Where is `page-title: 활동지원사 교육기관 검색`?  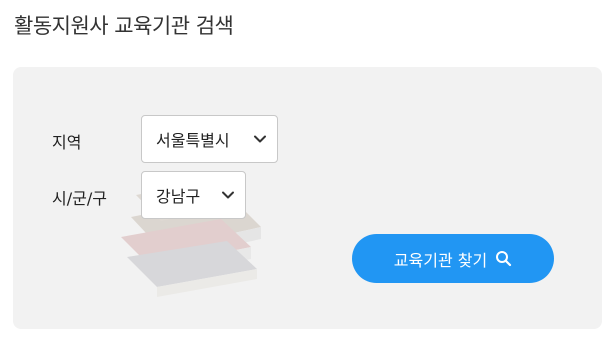 page-title: 활동지원사 교육기관 검색 is located at coordinates (124, 26).